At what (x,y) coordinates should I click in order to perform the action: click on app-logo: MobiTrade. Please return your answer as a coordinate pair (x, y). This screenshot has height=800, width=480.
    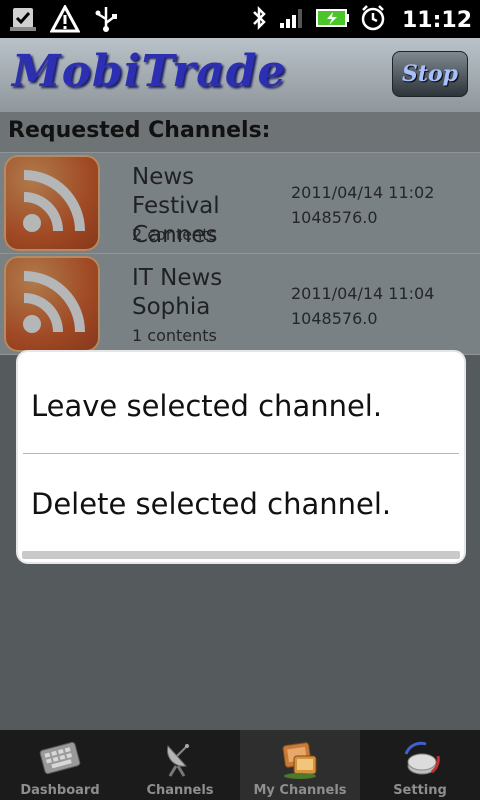
    Looking at the image, I should click on (149, 71).